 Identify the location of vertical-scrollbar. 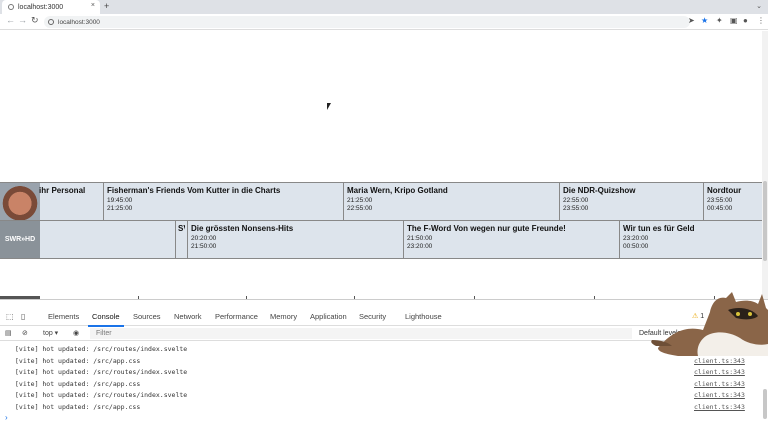
(765, 165).